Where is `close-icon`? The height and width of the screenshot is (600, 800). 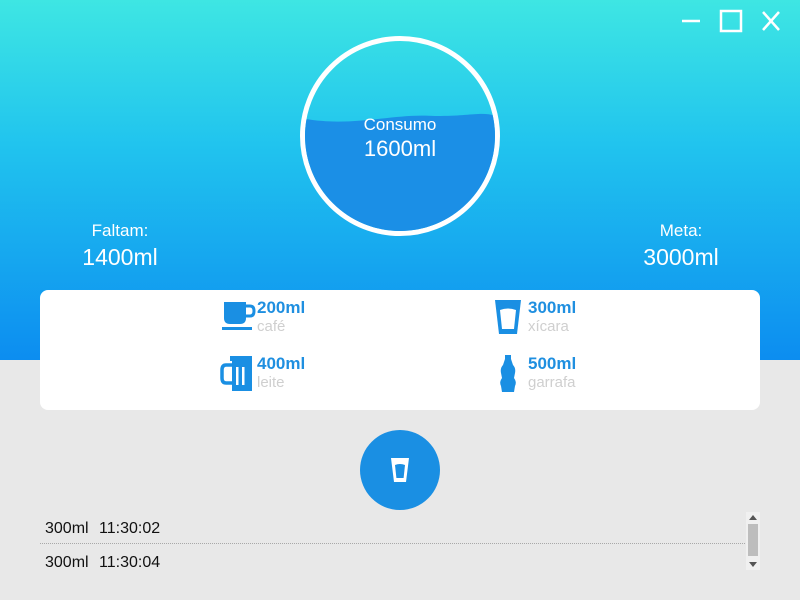
close-icon is located at coordinates (771, 21).